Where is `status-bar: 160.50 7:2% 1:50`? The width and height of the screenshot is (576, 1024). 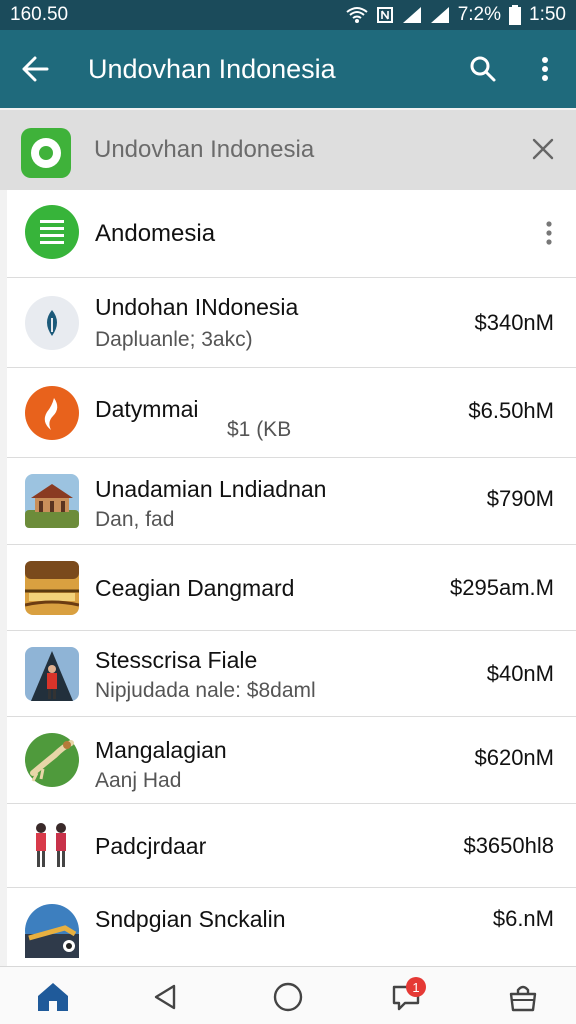 status-bar: 160.50 7:2% 1:50 is located at coordinates (288, 15).